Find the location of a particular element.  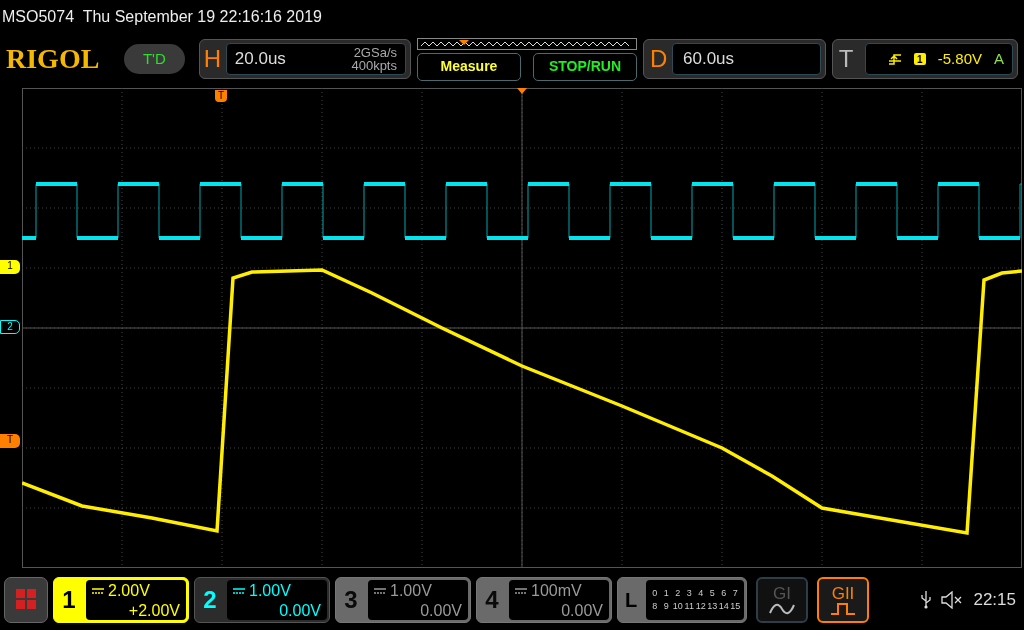

logic-channel-number: 6 is located at coordinates (724, 593).